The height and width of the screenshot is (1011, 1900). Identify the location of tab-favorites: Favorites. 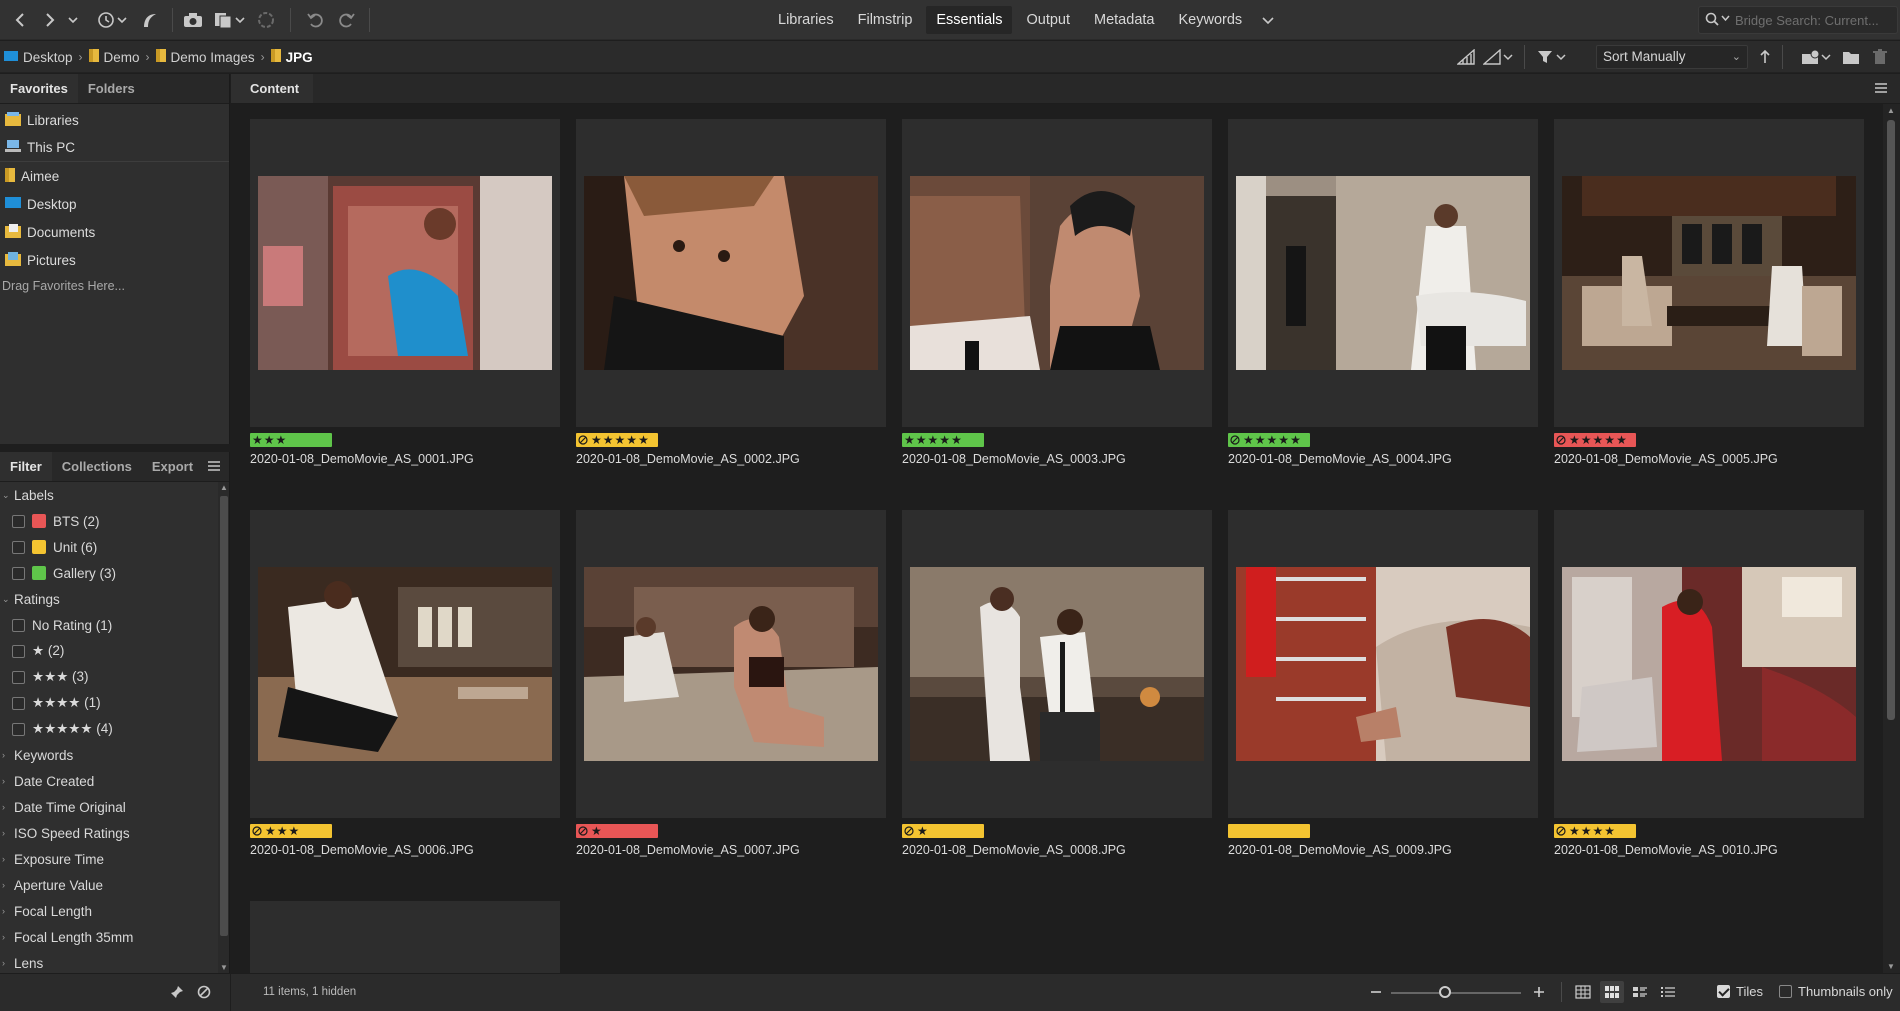
(39, 88).